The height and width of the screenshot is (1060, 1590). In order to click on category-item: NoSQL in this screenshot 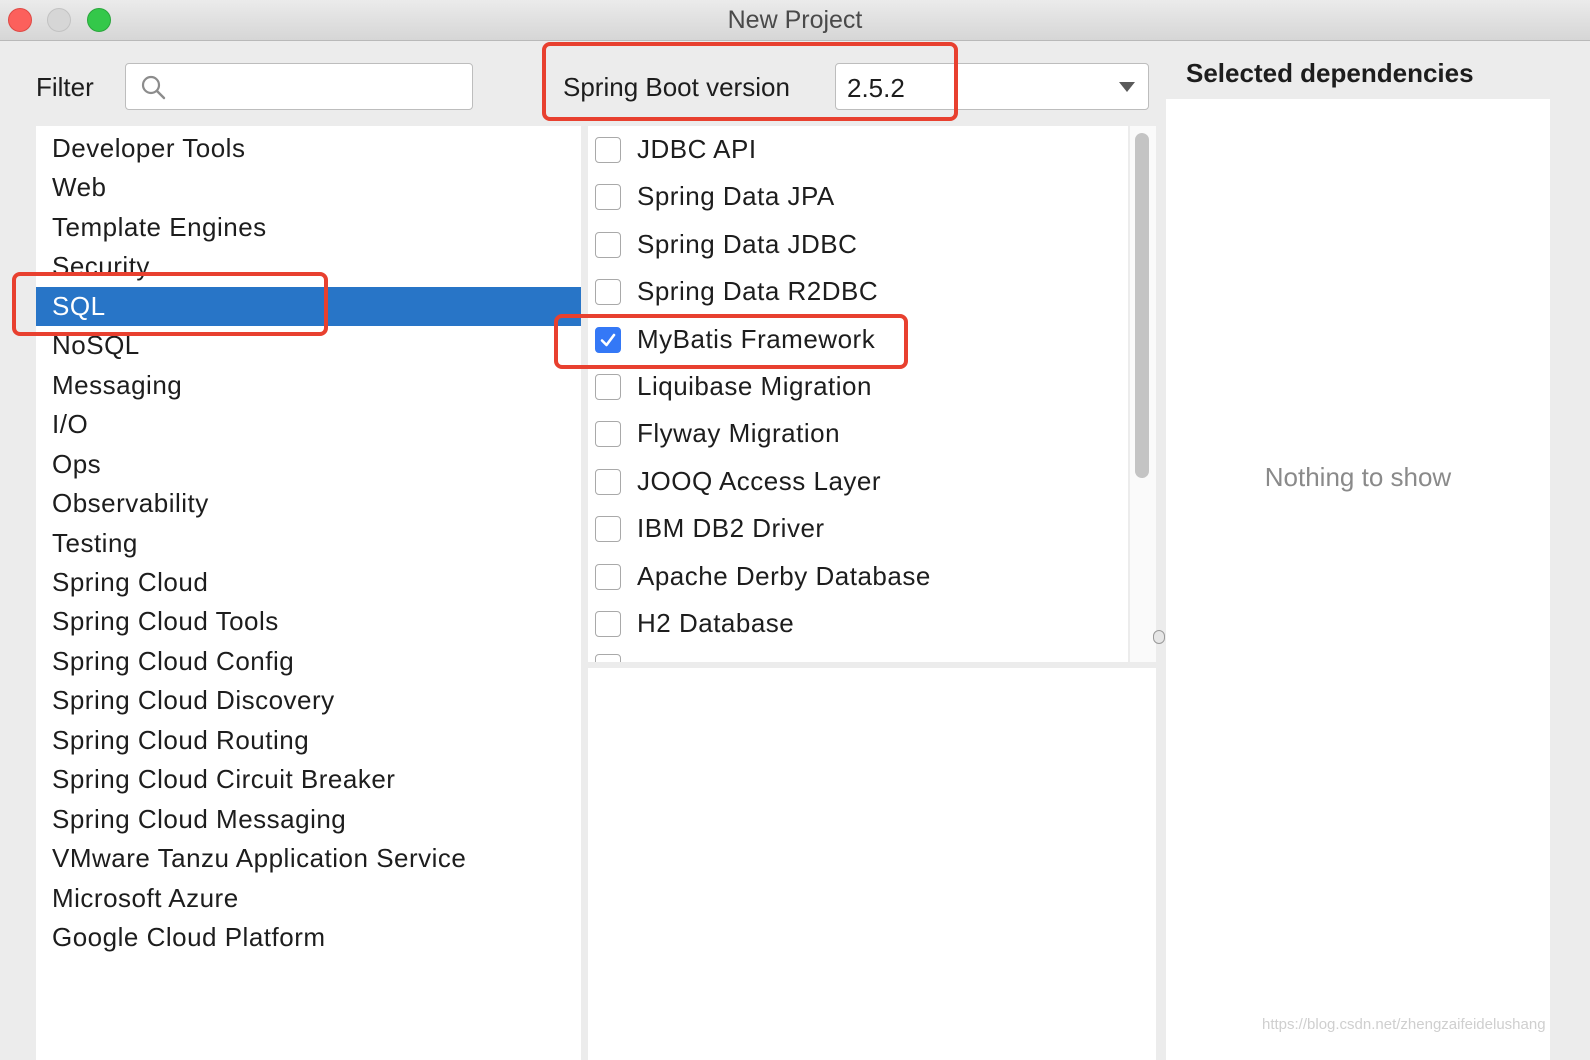, I will do `click(308, 345)`.